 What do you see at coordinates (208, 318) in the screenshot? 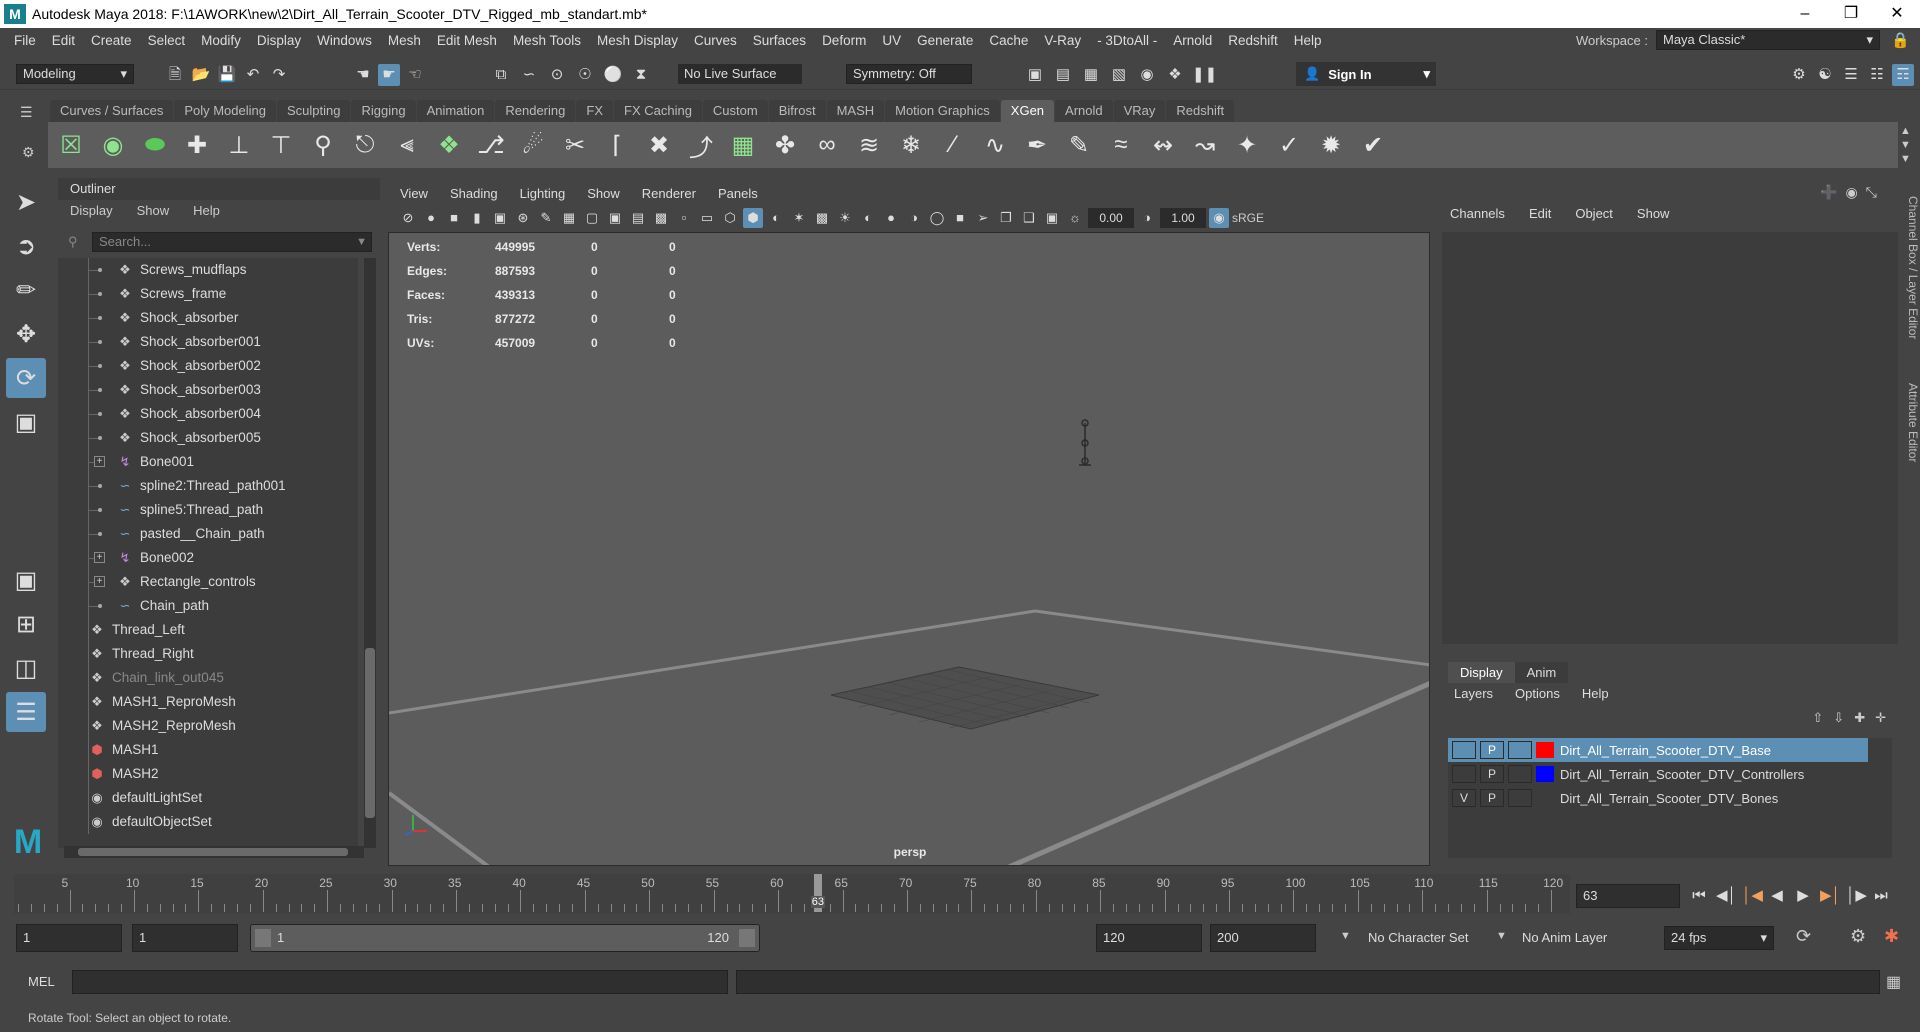
I see `outliner-row: ❖ Shock_absorber` at bounding box center [208, 318].